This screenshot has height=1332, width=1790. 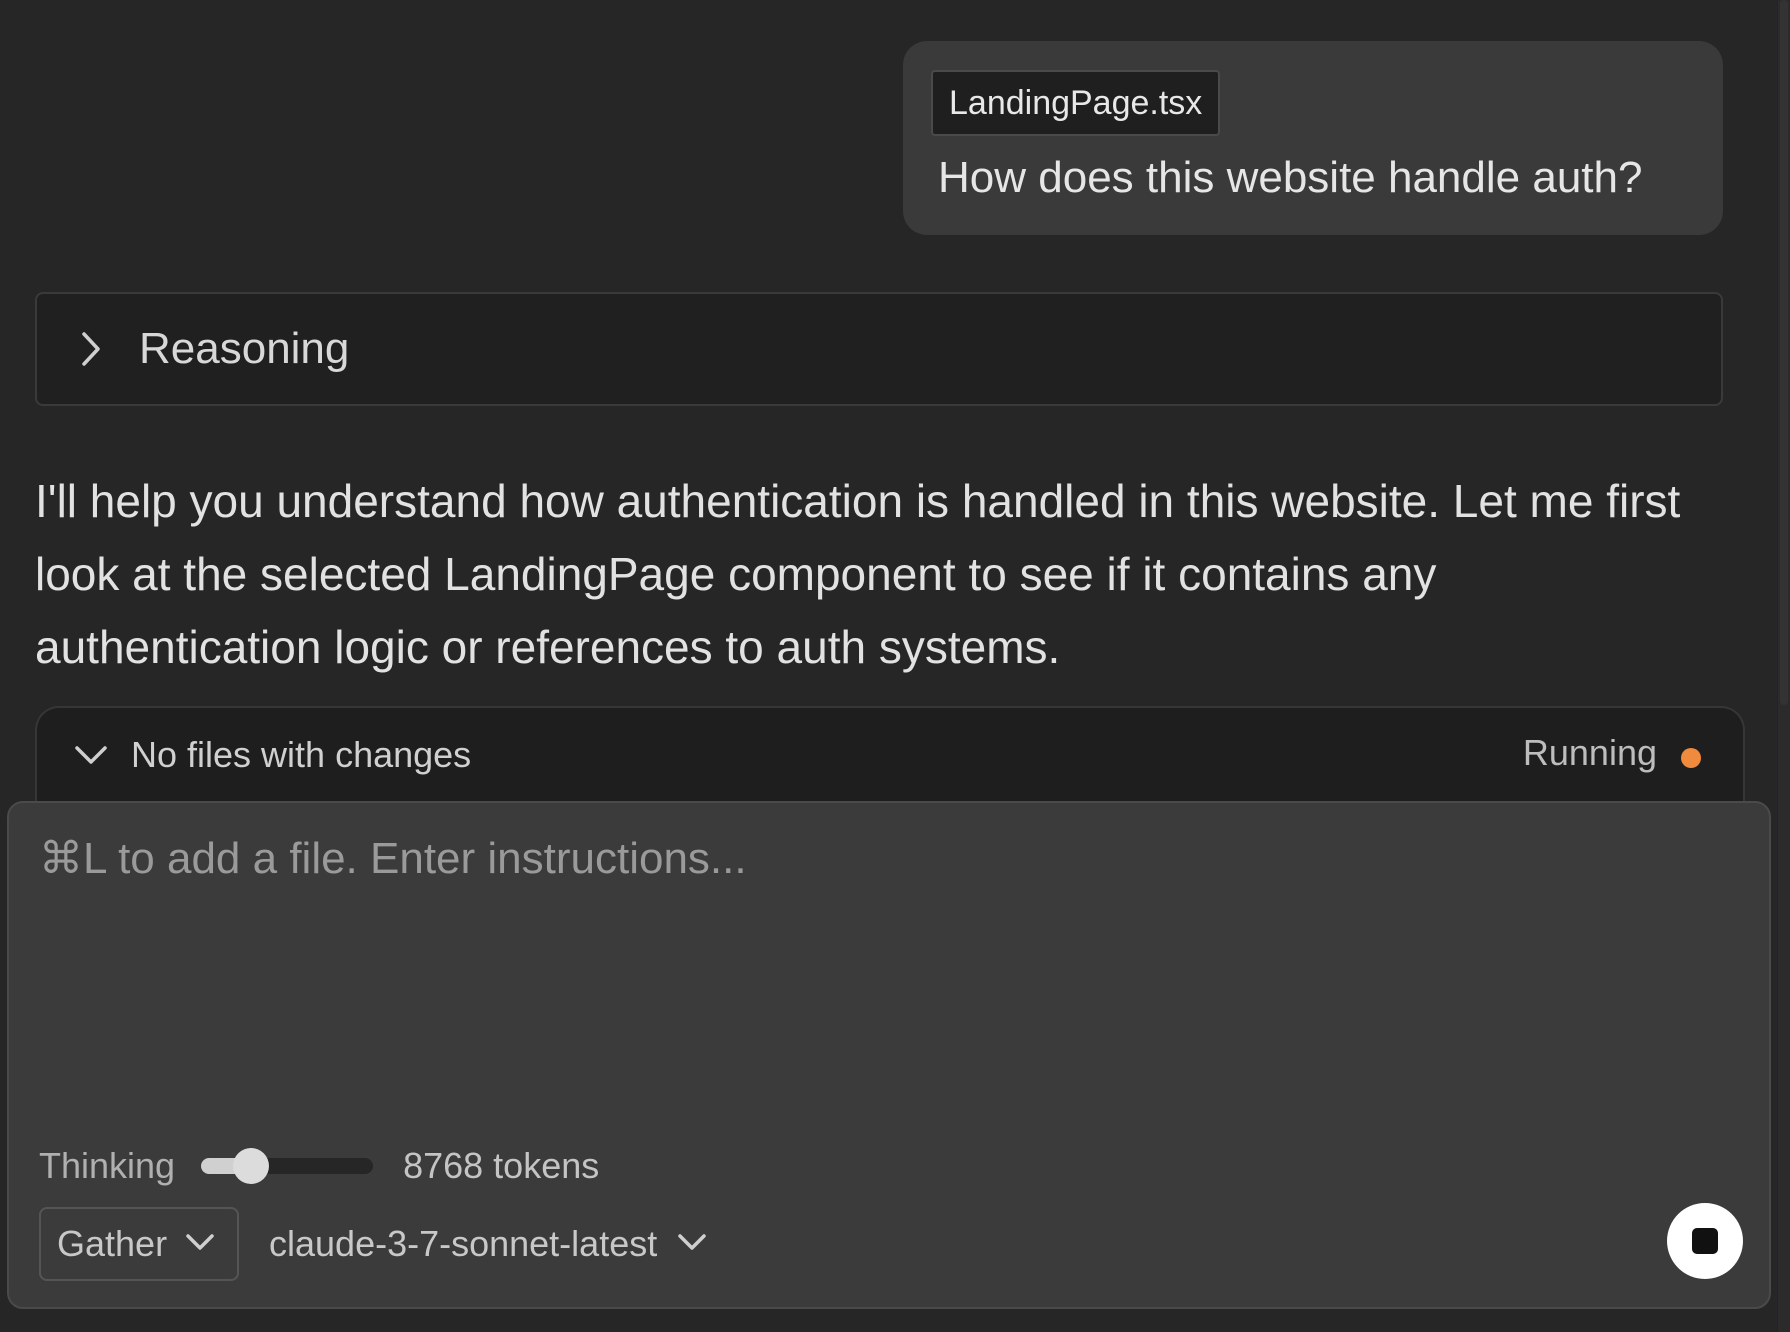 What do you see at coordinates (463, 1243) in the screenshot?
I see `model-selected-value: claude-3-7-sonnet-latest` at bounding box center [463, 1243].